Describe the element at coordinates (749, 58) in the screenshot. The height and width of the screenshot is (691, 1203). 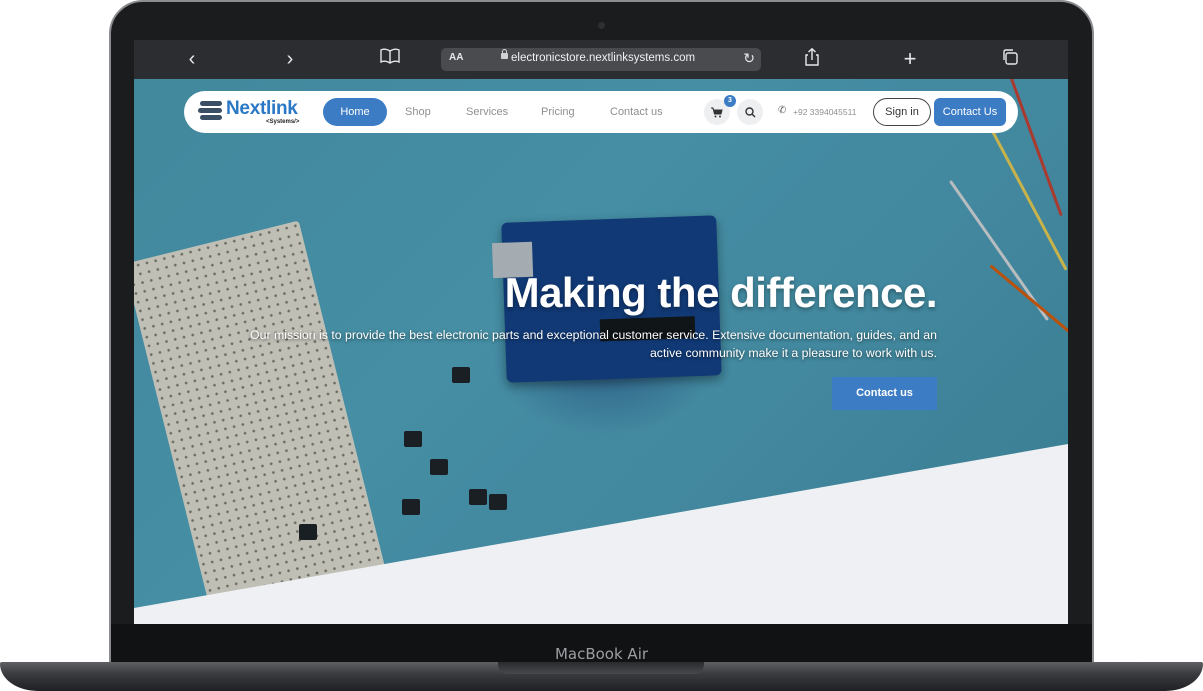
I see `reload-icon: ↻` at that location.